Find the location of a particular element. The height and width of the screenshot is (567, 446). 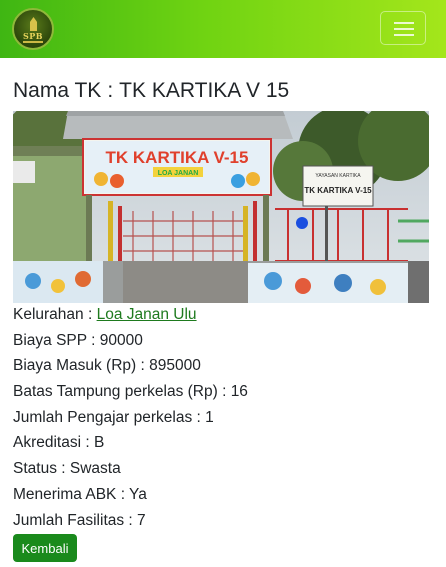

detail-jumlah-fasilitas: Jumlah Fasilitas : 7 is located at coordinates (79, 520).